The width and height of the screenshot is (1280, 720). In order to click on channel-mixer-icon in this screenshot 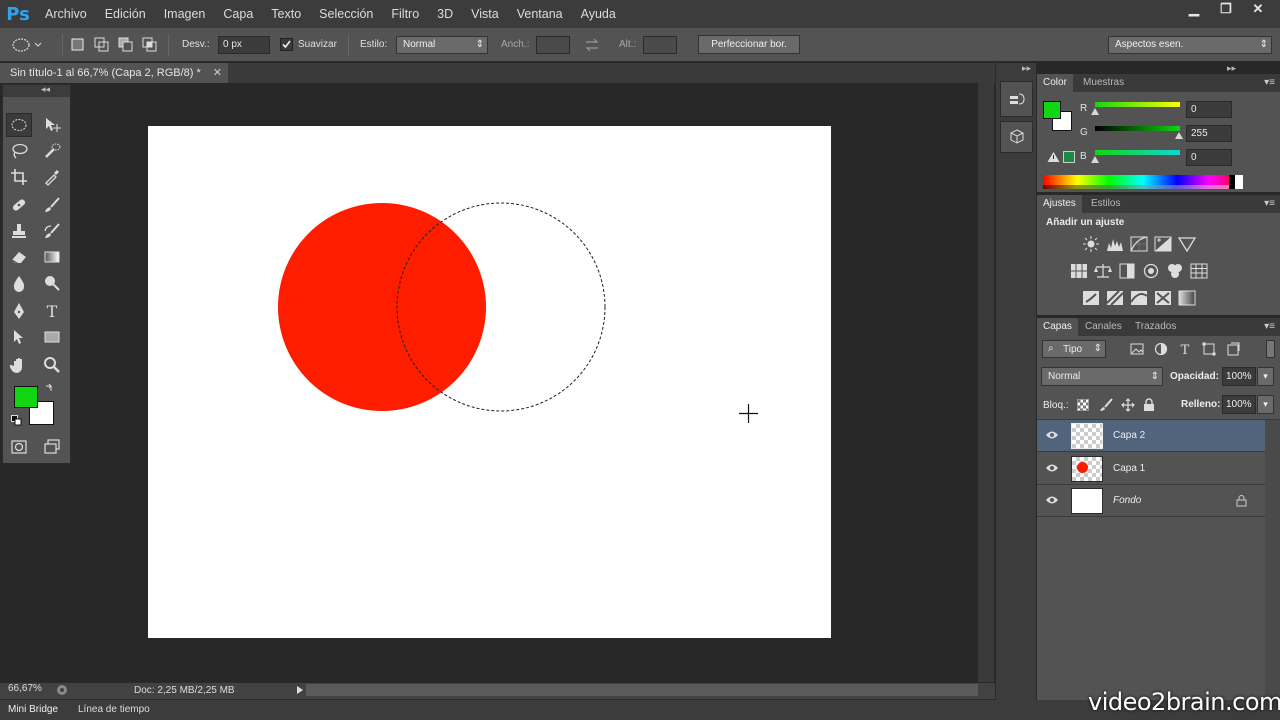, I will do `click(1175, 271)`.